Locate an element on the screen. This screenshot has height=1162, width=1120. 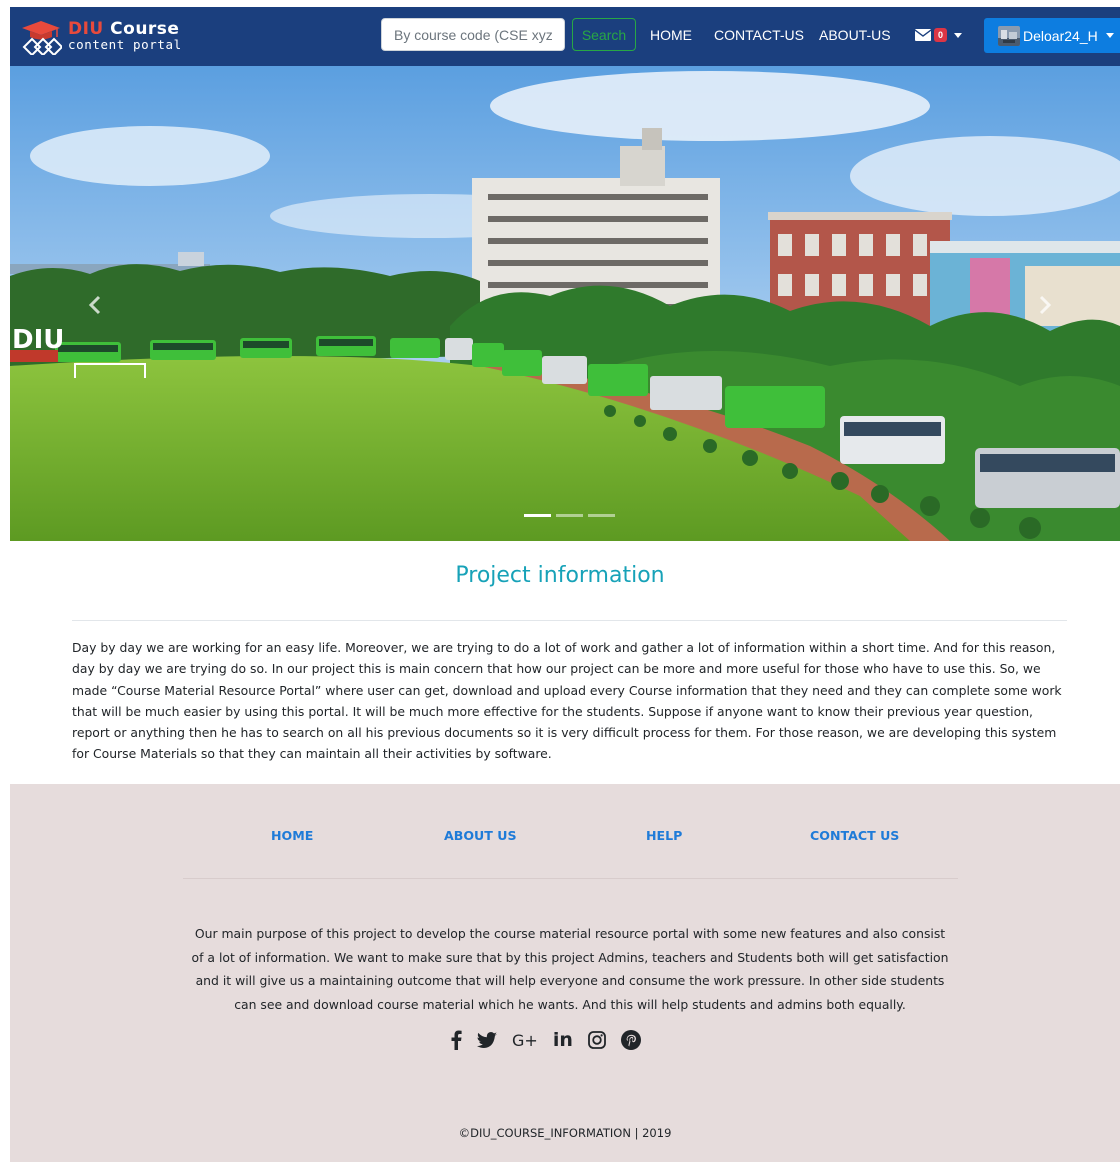
linkedin-icon: in is located at coordinates (563, 1040).